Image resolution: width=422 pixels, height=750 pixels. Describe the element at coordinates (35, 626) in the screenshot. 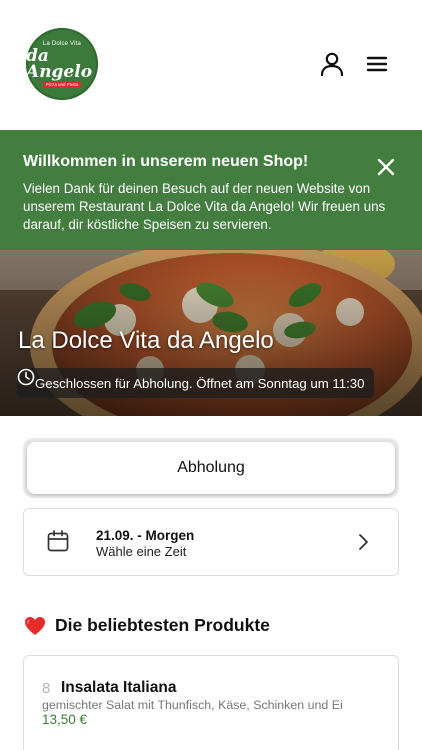

I see `heart-icon` at that location.